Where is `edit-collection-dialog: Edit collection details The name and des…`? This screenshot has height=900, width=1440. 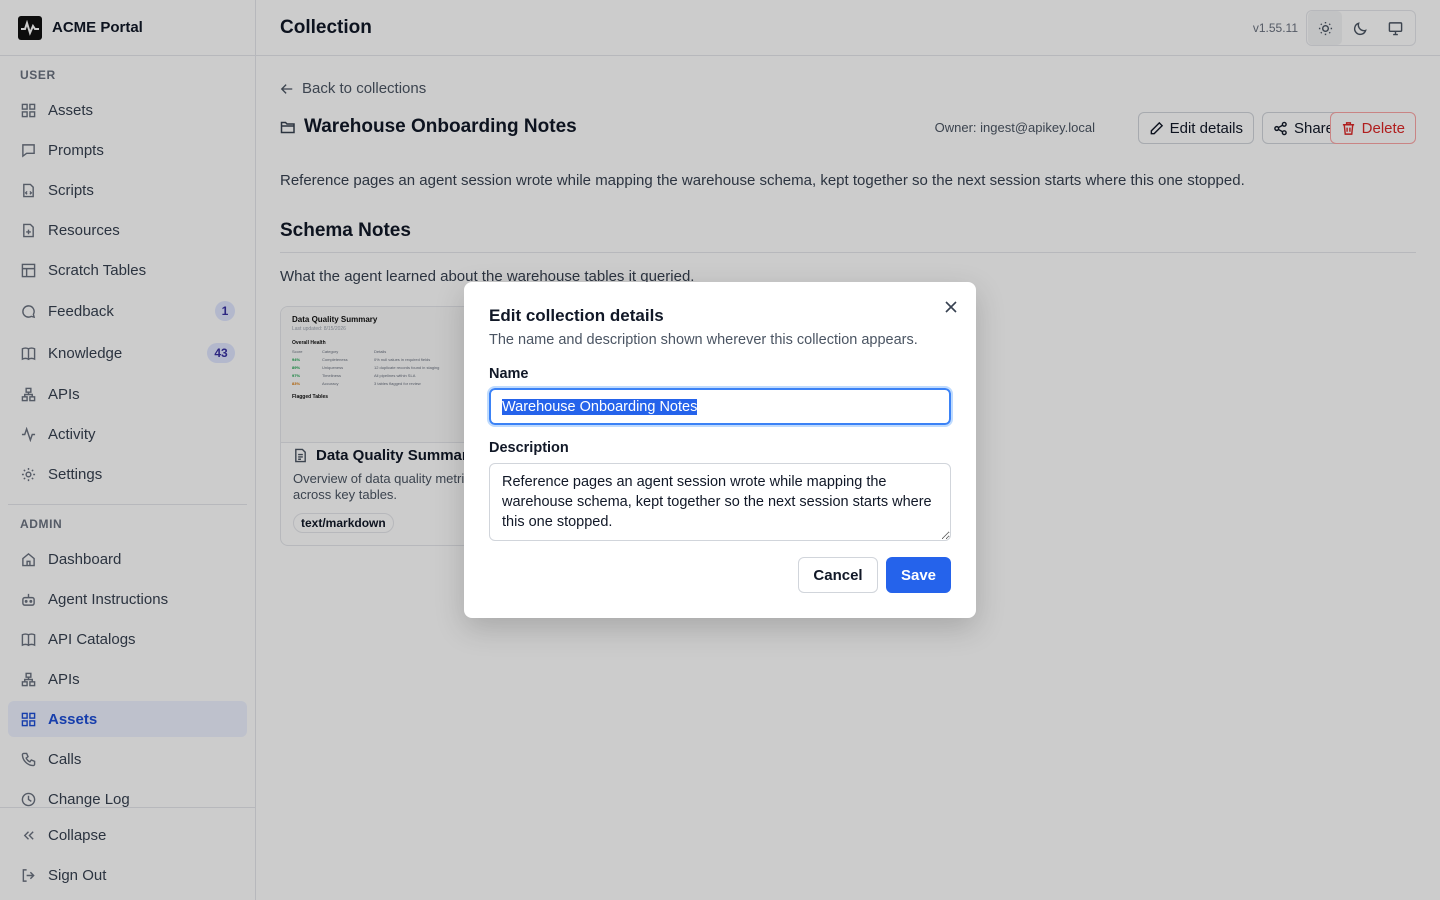 edit-collection-dialog: Edit collection details The name and des… is located at coordinates (720, 450).